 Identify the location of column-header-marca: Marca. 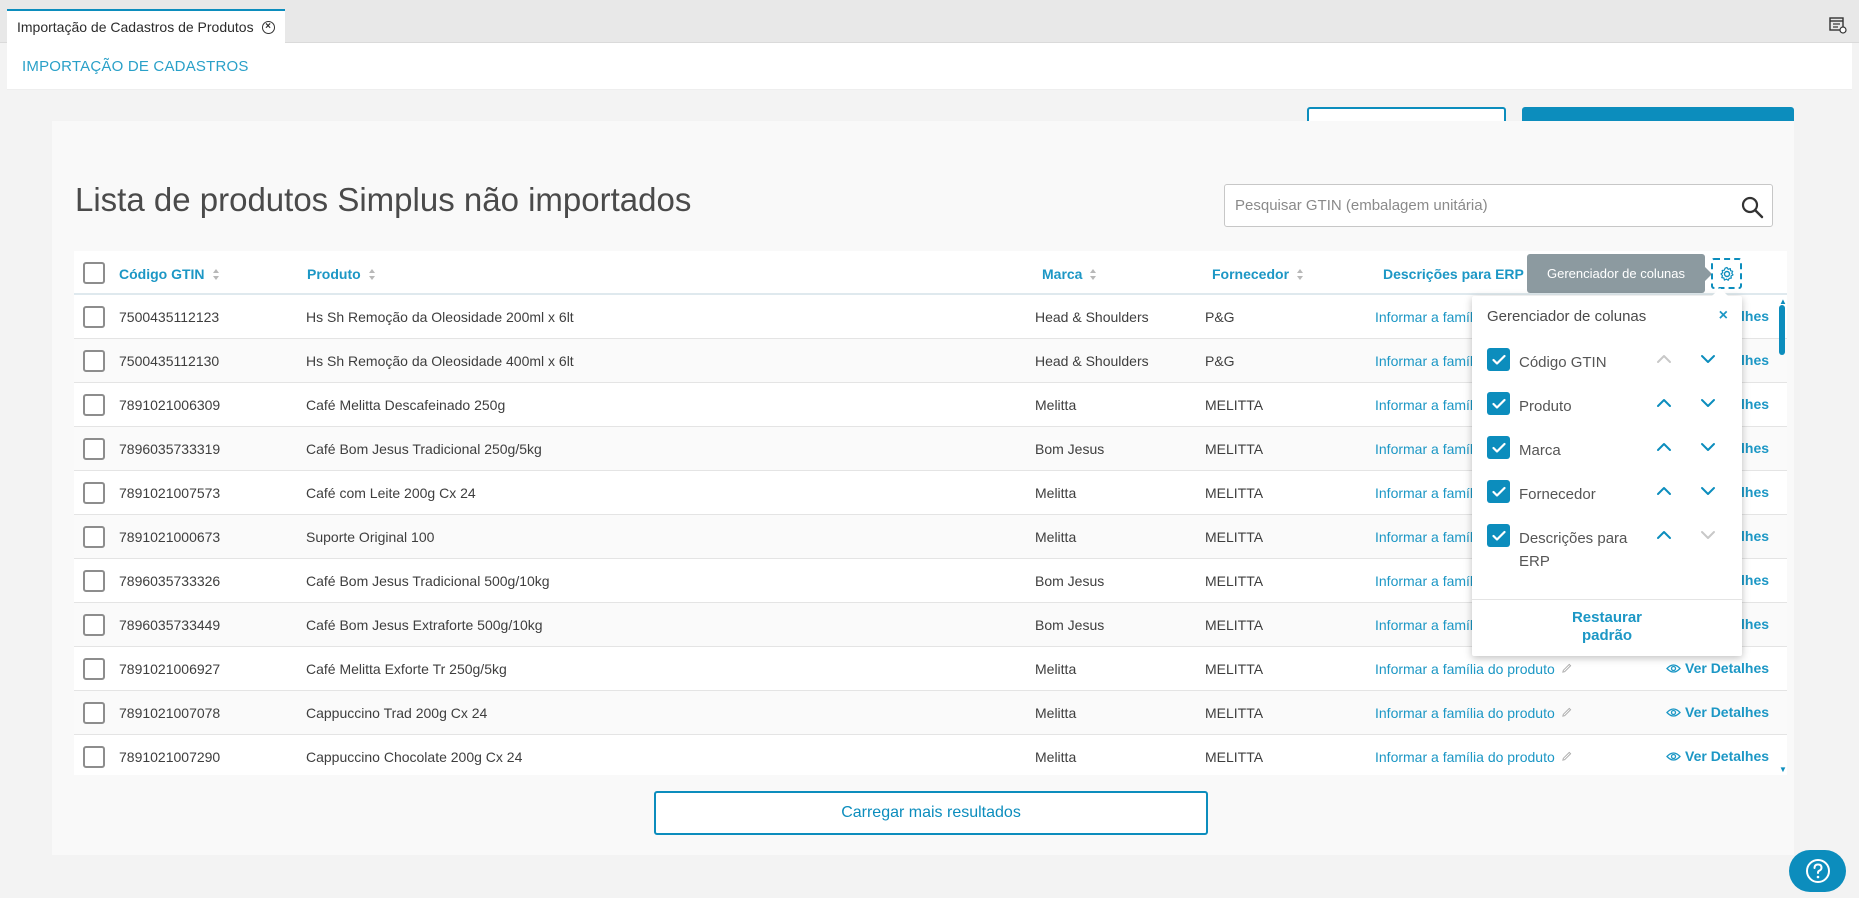
(1069, 274).